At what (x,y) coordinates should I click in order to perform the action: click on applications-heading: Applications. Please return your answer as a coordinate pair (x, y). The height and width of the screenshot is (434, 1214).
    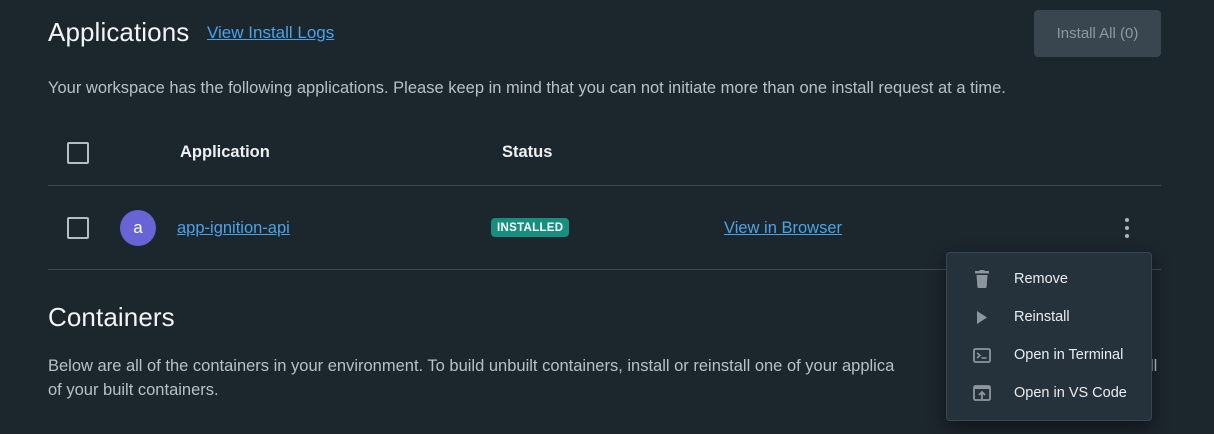
    Looking at the image, I should click on (119, 32).